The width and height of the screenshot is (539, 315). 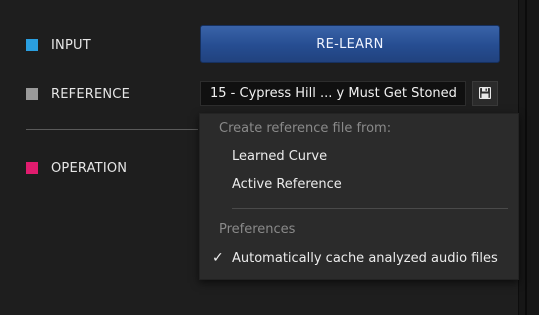 I want to click on relearn-button: RE-LEARN, so click(x=350, y=44).